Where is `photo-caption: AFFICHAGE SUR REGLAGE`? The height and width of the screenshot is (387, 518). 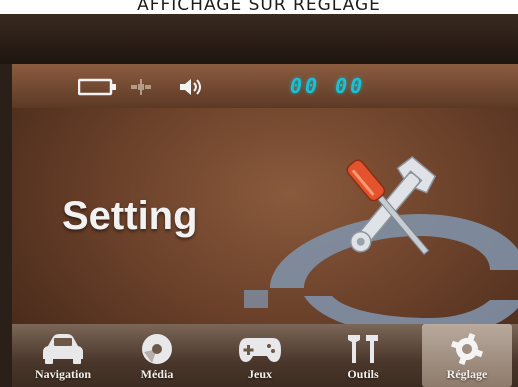
photo-caption: AFFICHAGE SUR REGLAGE is located at coordinates (259, 7).